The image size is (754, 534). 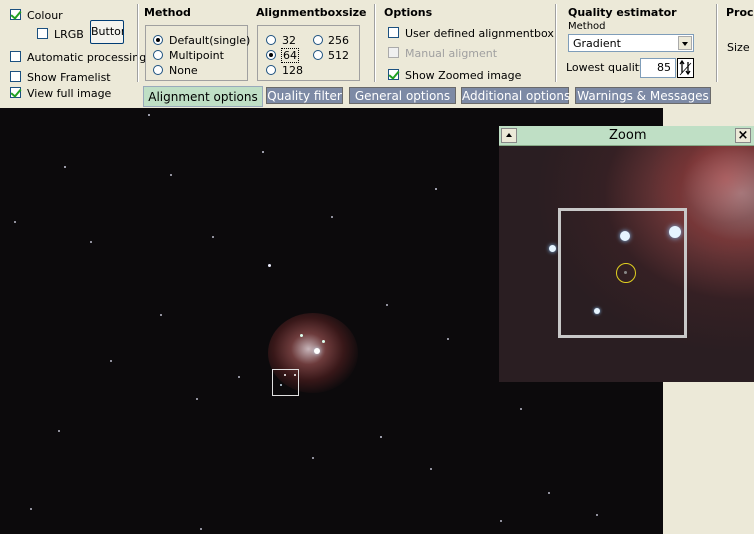 What do you see at coordinates (210, 40) in the screenshot?
I see `method-option-default: Default(single)` at bounding box center [210, 40].